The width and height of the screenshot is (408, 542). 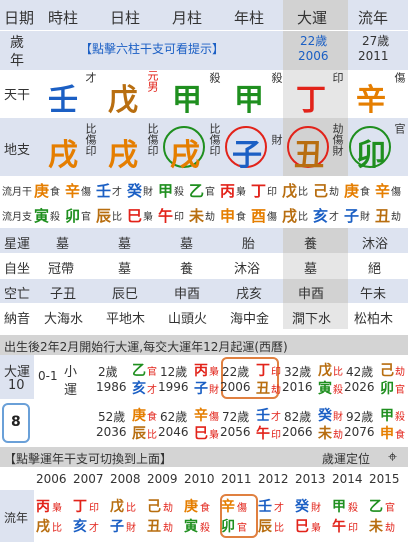 What do you see at coordinates (55, 217) in the screenshot?
I see `liuyue-zhi-tag: 殺` at bounding box center [55, 217].